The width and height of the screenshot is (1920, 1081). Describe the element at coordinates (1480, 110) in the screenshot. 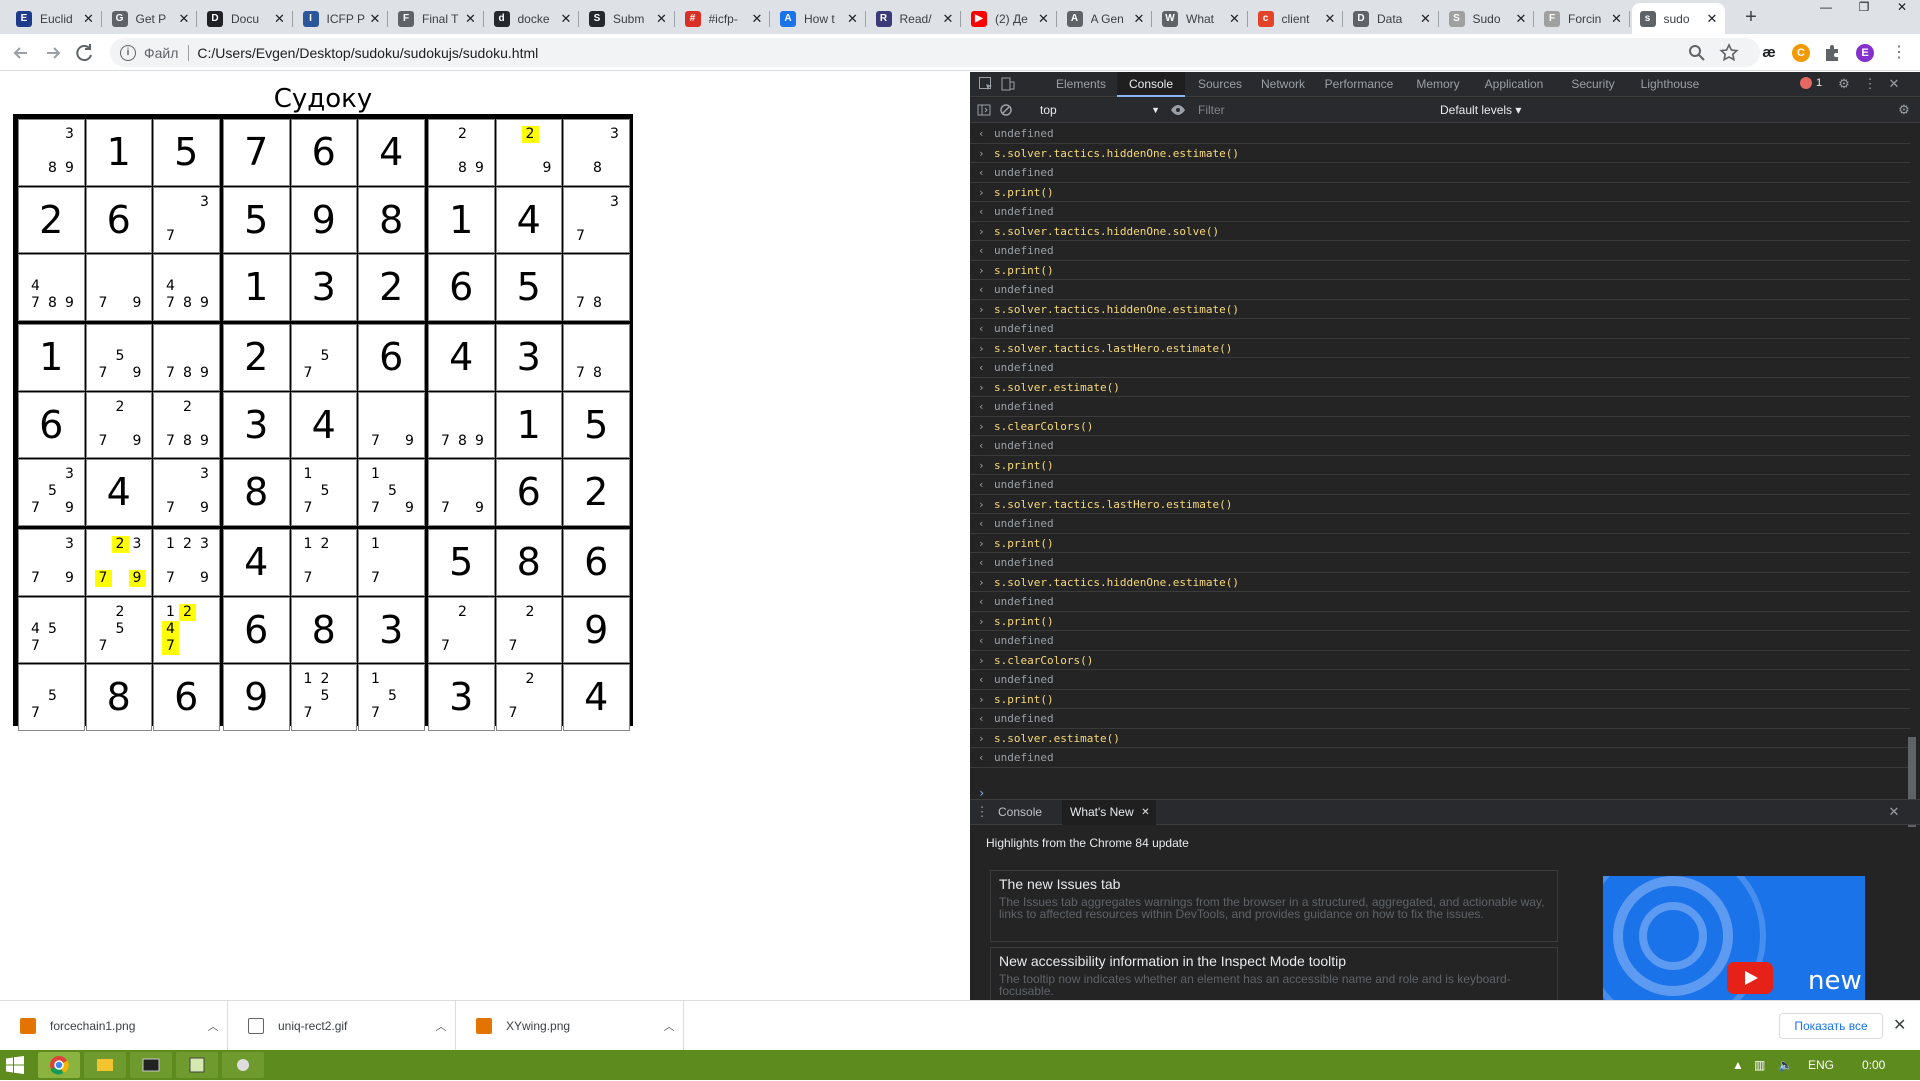

I see `log-levels-dropdown: Default levels ▾` at that location.